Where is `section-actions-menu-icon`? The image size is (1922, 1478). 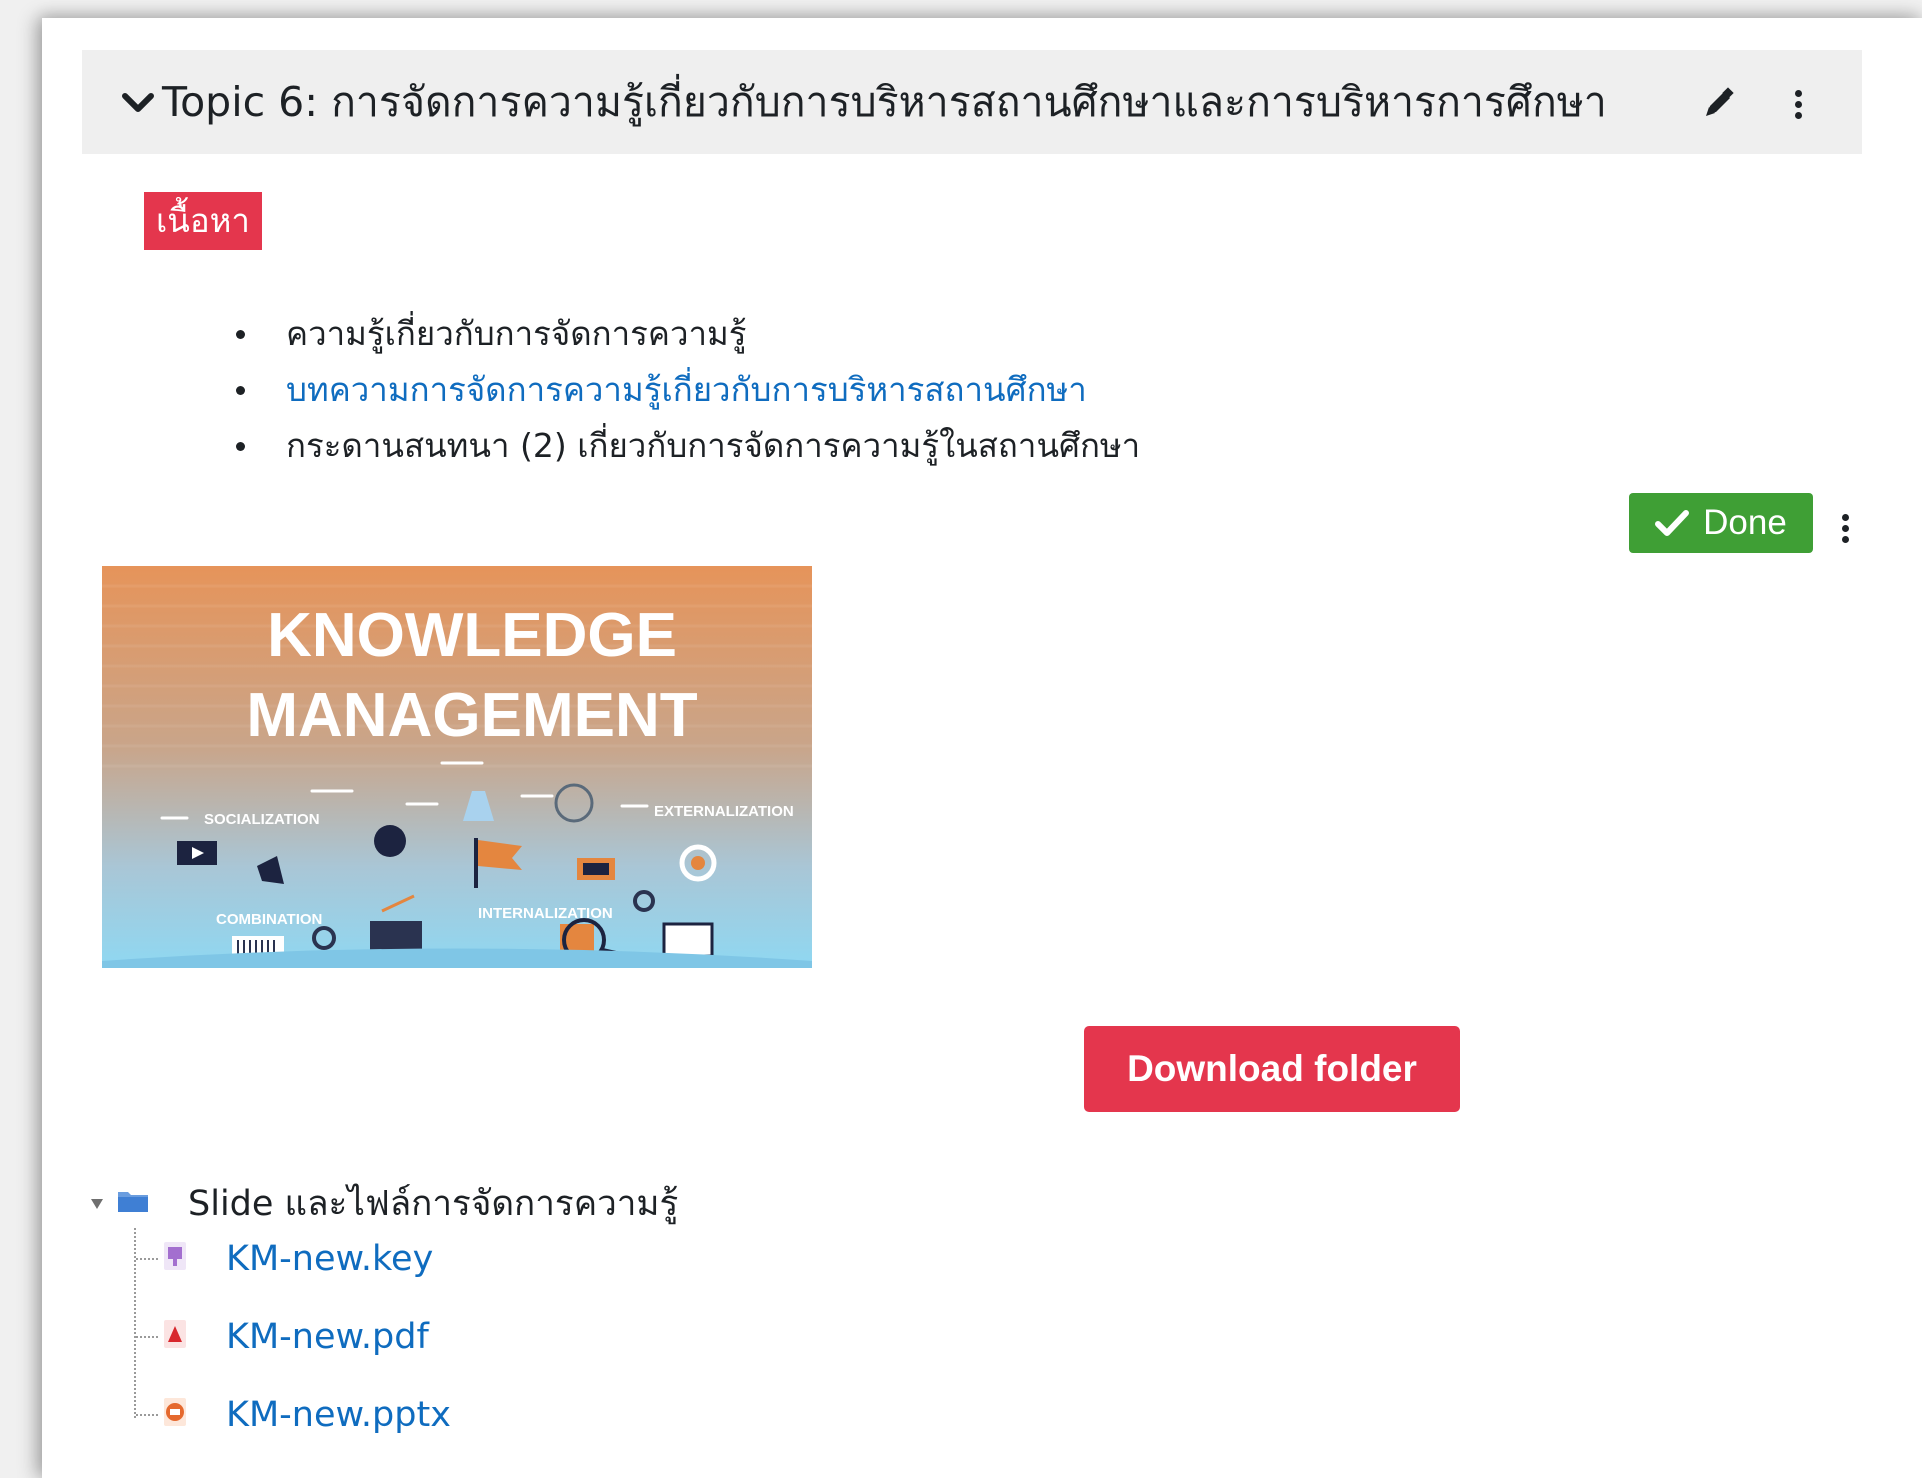
section-actions-menu-icon is located at coordinates (1798, 106).